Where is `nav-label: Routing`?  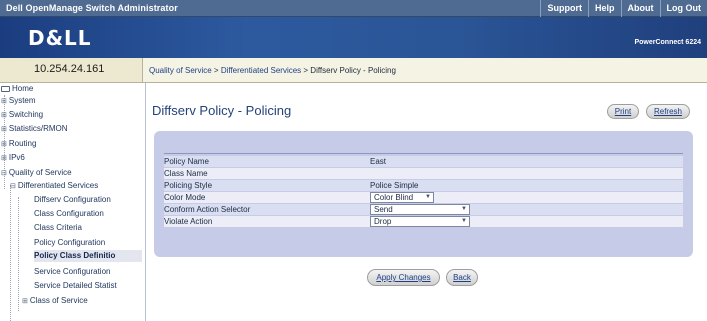 nav-label: Routing is located at coordinates (22, 143).